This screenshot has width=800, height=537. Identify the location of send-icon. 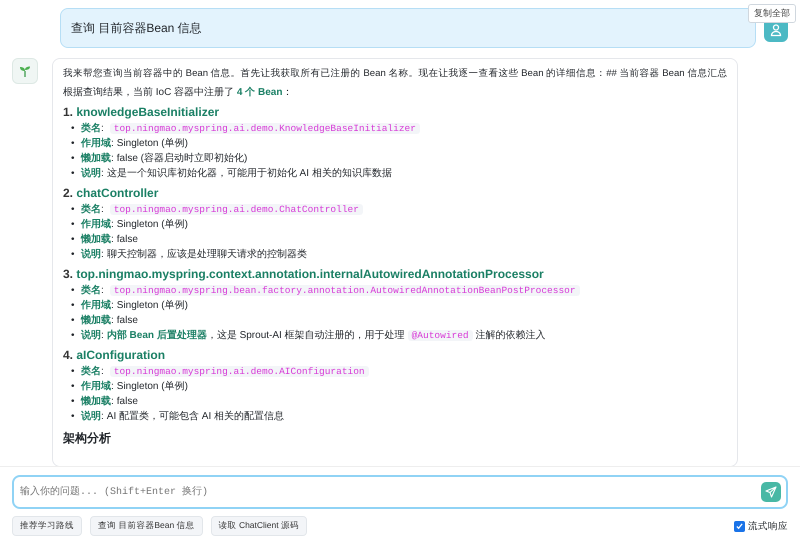
(771, 492).